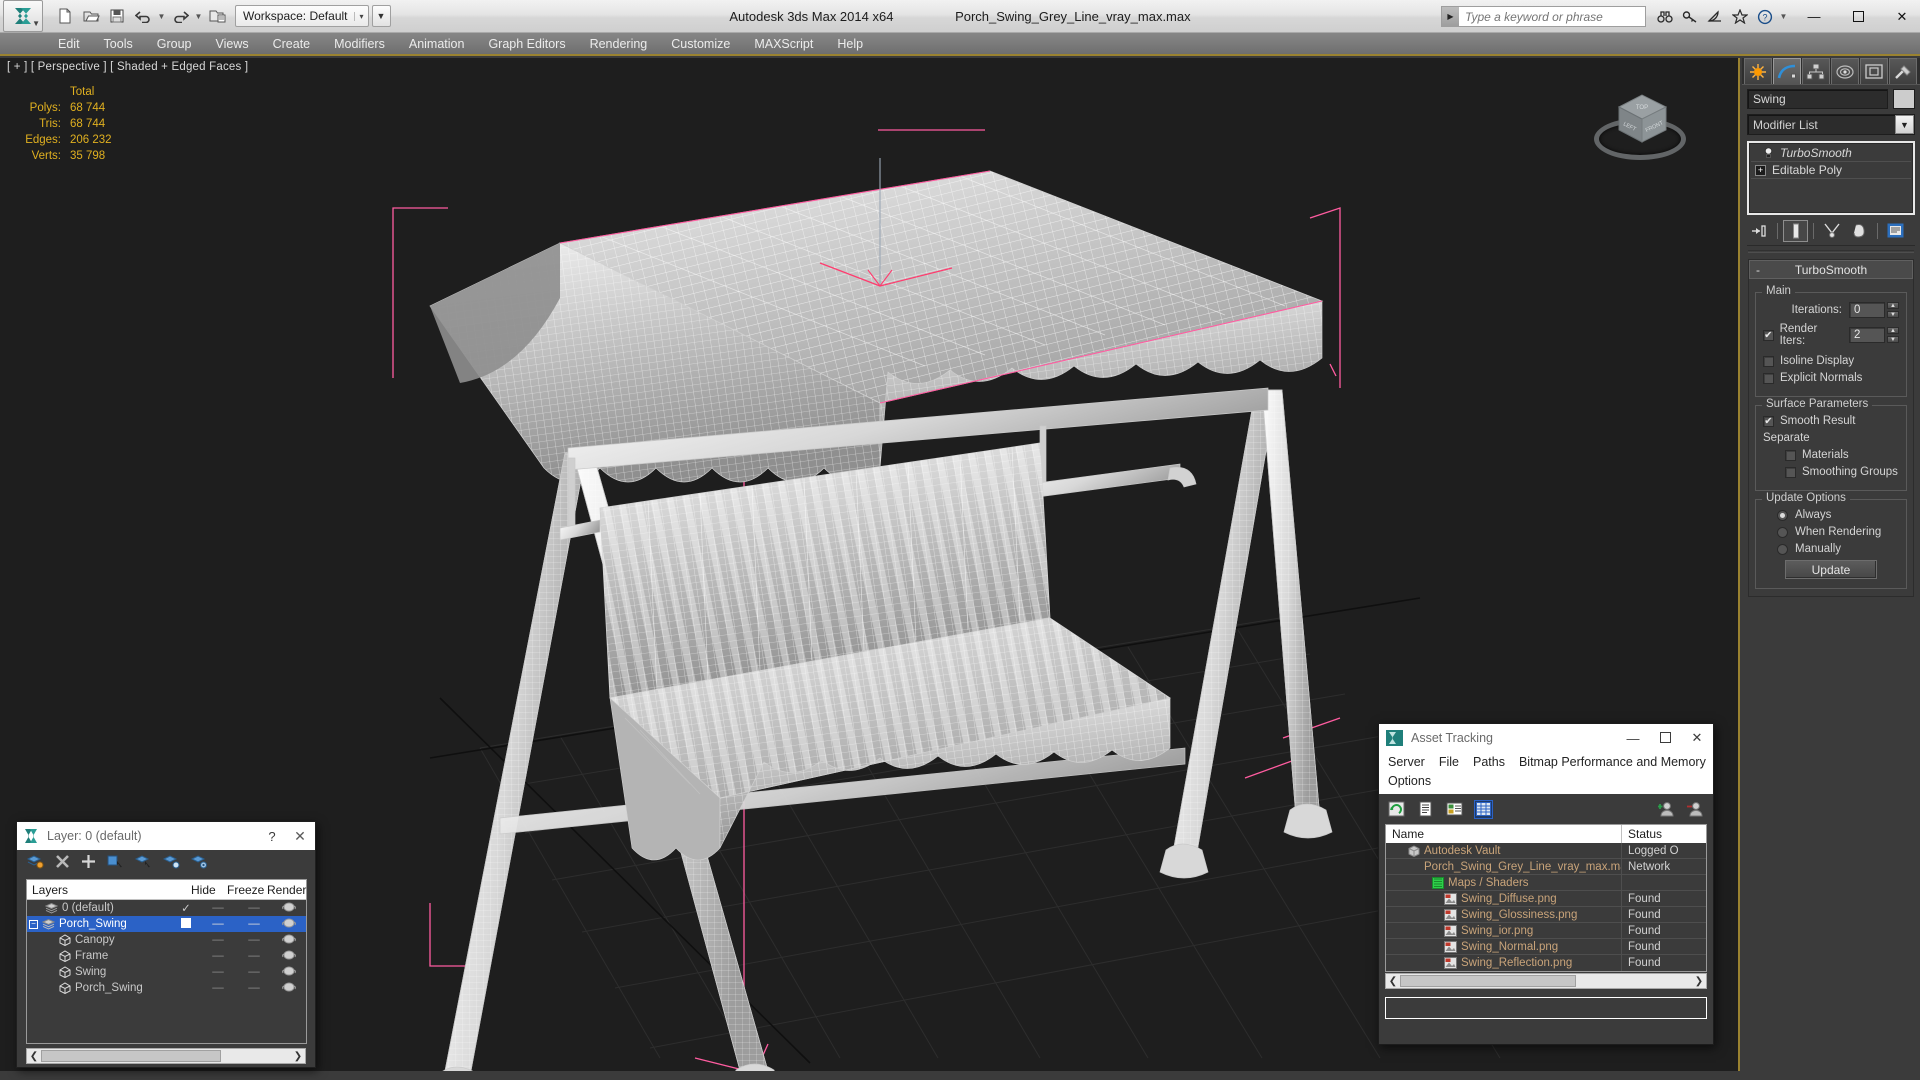 The height and width of the screenshot is (1080, 1920). I want to click on spin-down-icon: ▼, so click(1893, 314).